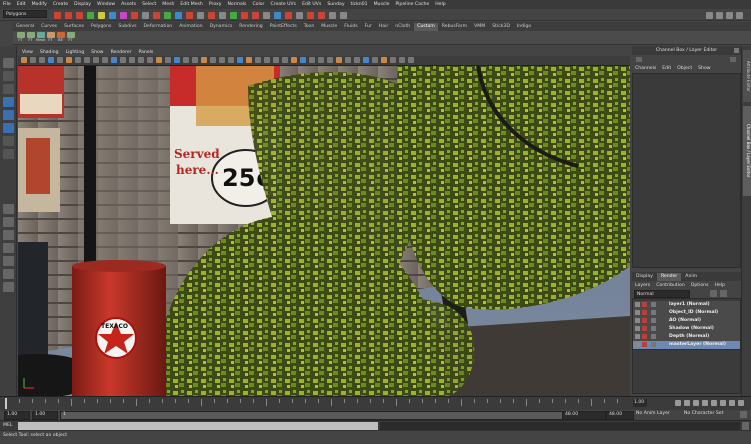 Image resolution: width=751 pixels, height=444 pixels. I want to click on layer-editor-toggle-icon, so click(733, 59).